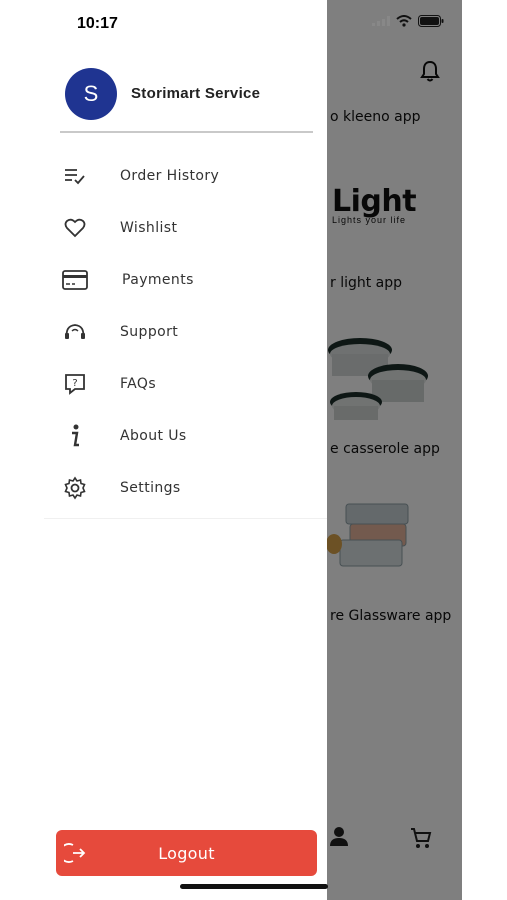 The width and height of the screenshot is (507, 900). I want to click on menu-item-label: FAQs, so click(138, 384).